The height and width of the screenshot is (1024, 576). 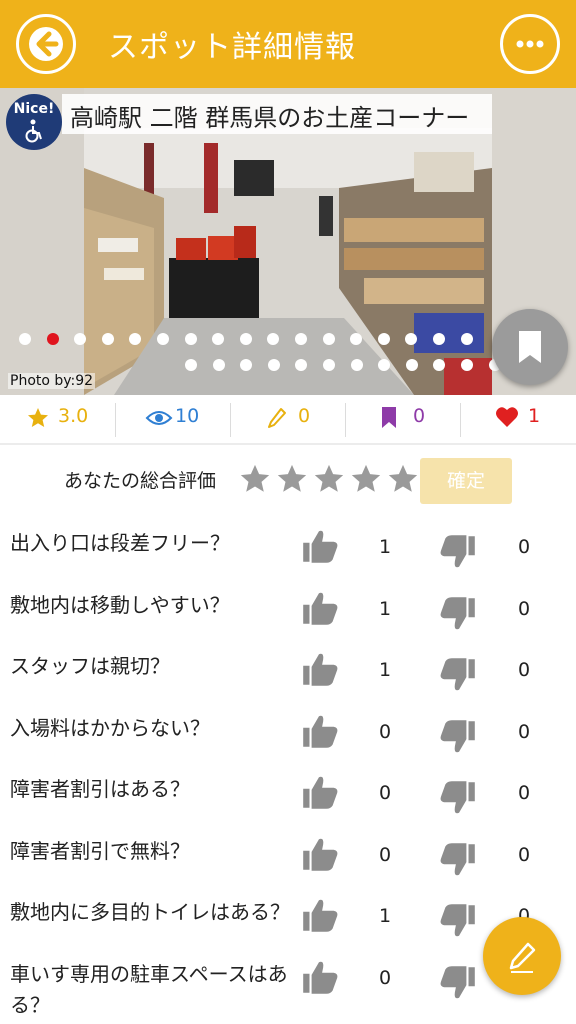 What do you see at coordinates (120, 604) in the screenshot?
I see `question-text: 敷地内は移動しやすい？` at bounding box center [120, 604].